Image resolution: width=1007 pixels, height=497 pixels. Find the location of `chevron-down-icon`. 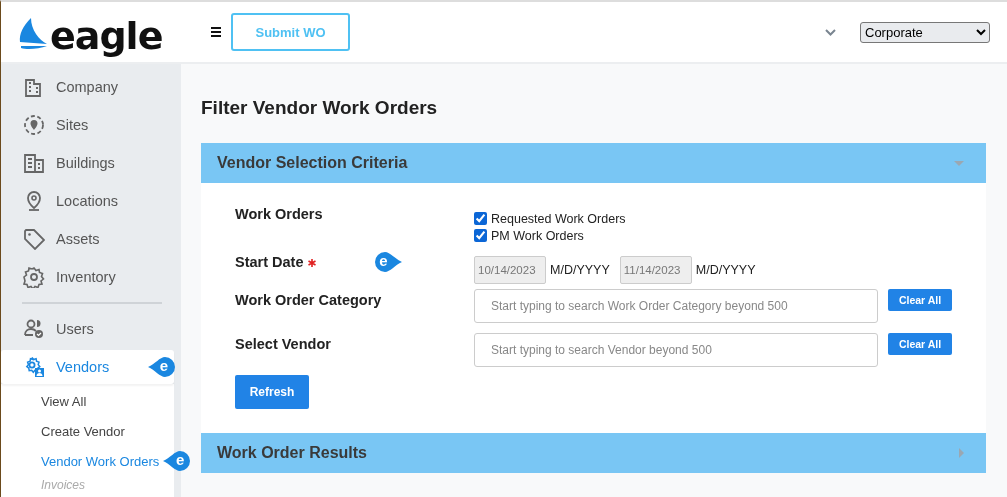

chevron-down-icon is located at coordinates (830, 32).